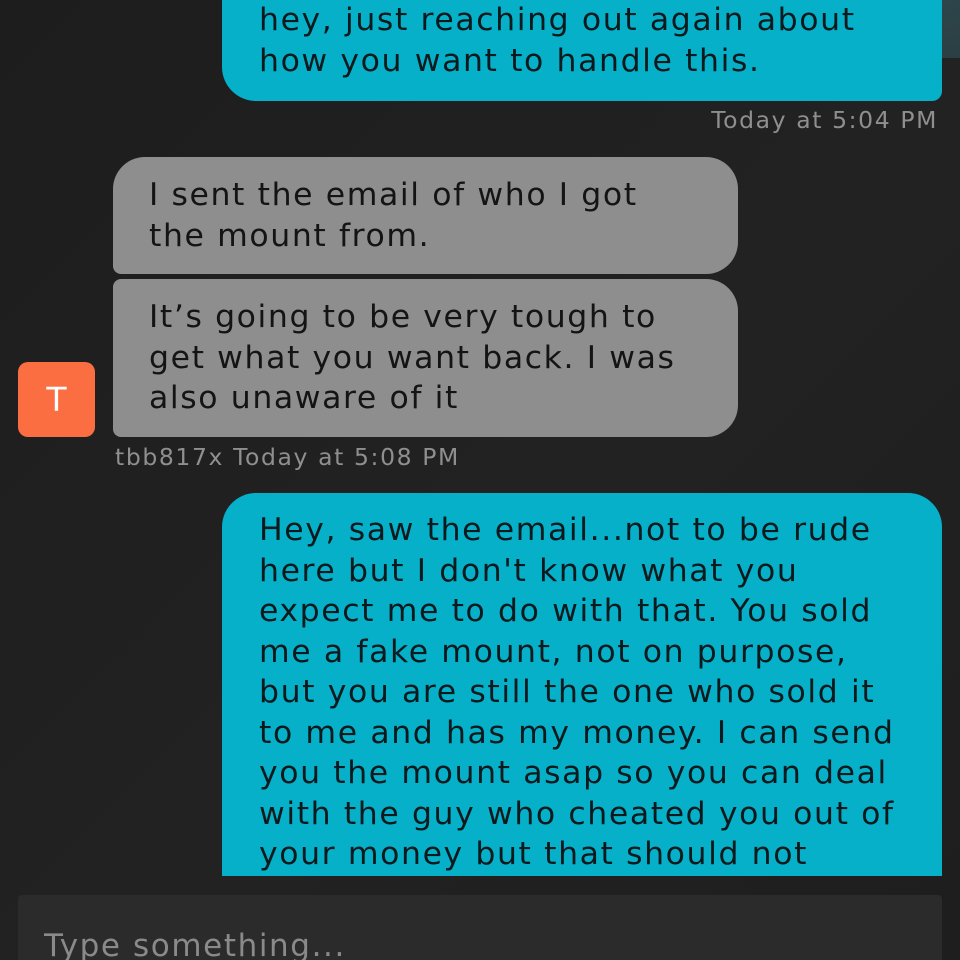 Image resolution: width=960 pixels, height=960 pixels. Describe the element at coordinates (480, 927) in the screenshot. I see `message-input` at that location.